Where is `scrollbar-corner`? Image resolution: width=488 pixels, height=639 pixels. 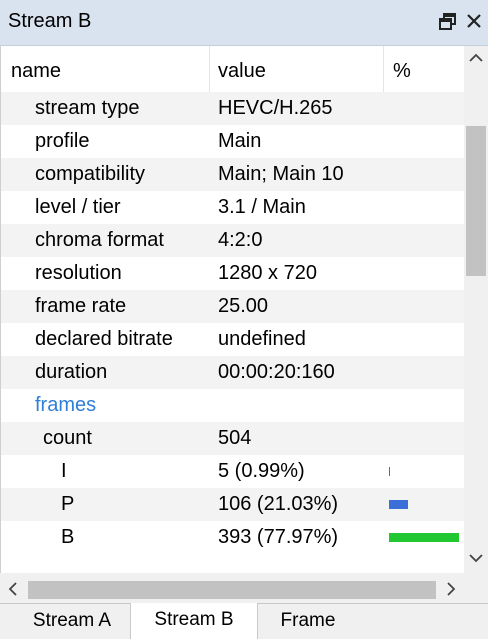 scrollbar-corner is located at coordinates (476, 588).